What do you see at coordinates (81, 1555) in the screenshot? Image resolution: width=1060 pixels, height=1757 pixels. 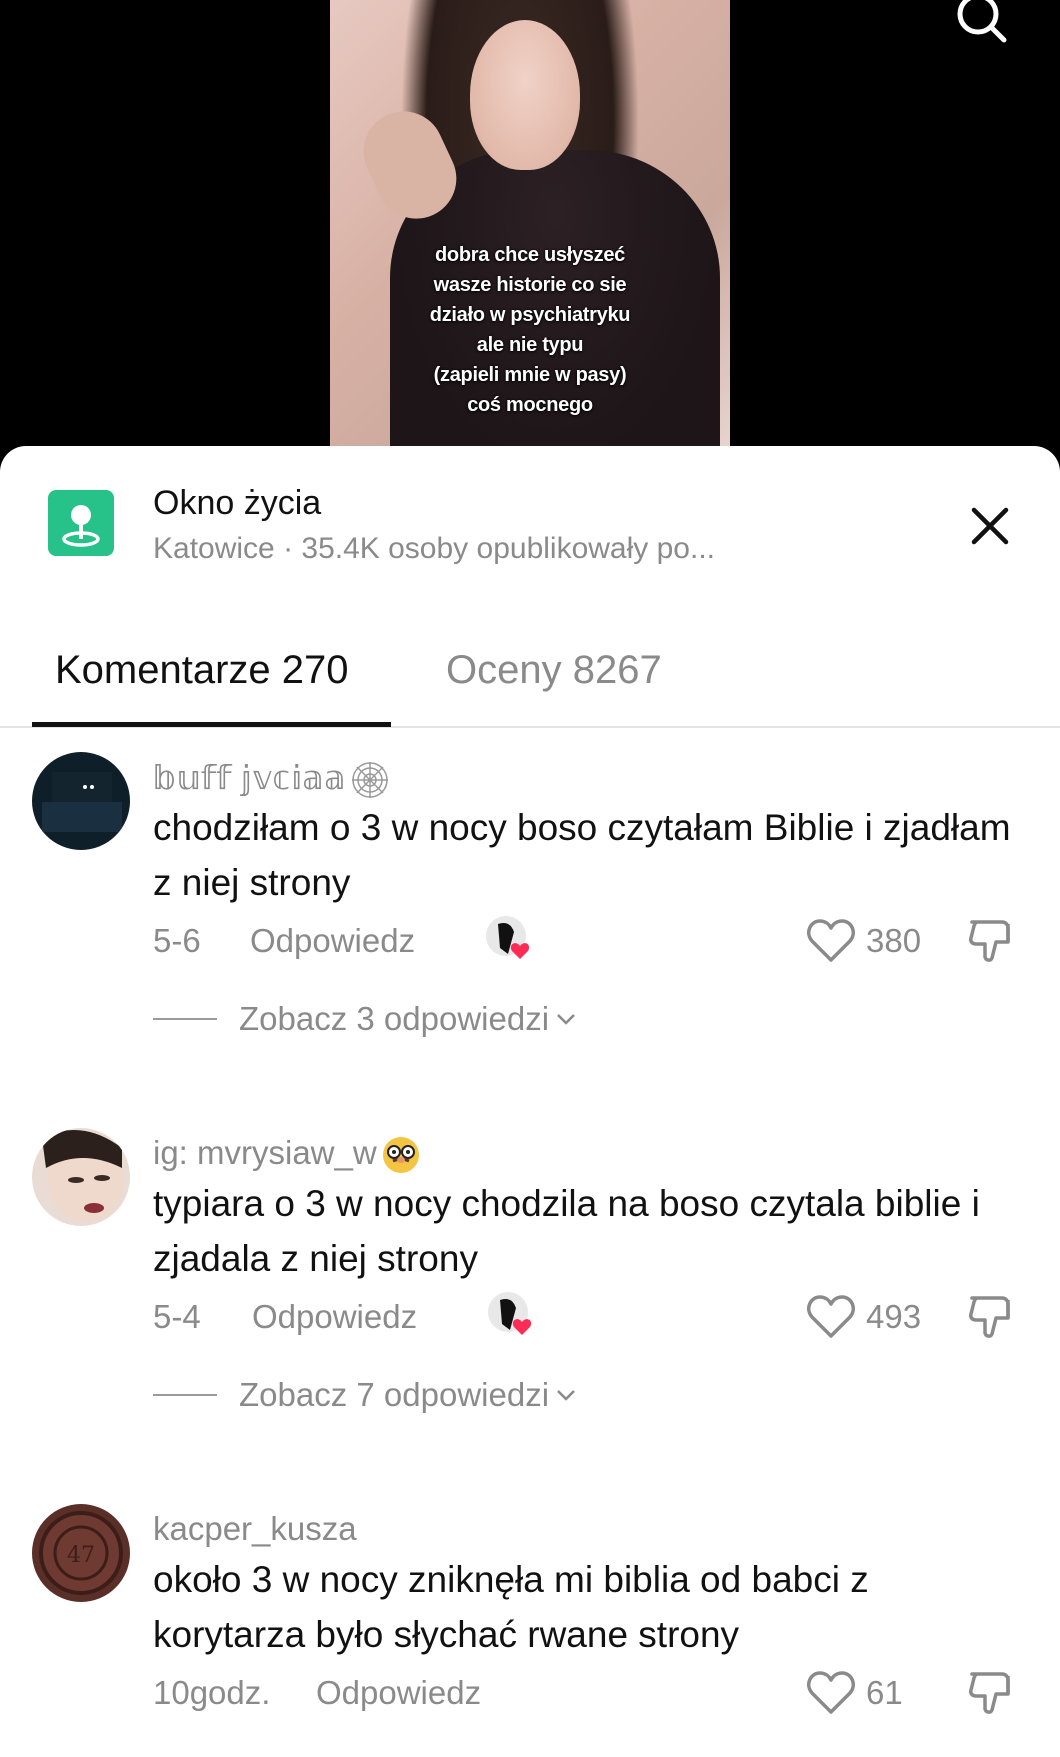 I see `svg-text: 47` at bounding box center [81, 1555].